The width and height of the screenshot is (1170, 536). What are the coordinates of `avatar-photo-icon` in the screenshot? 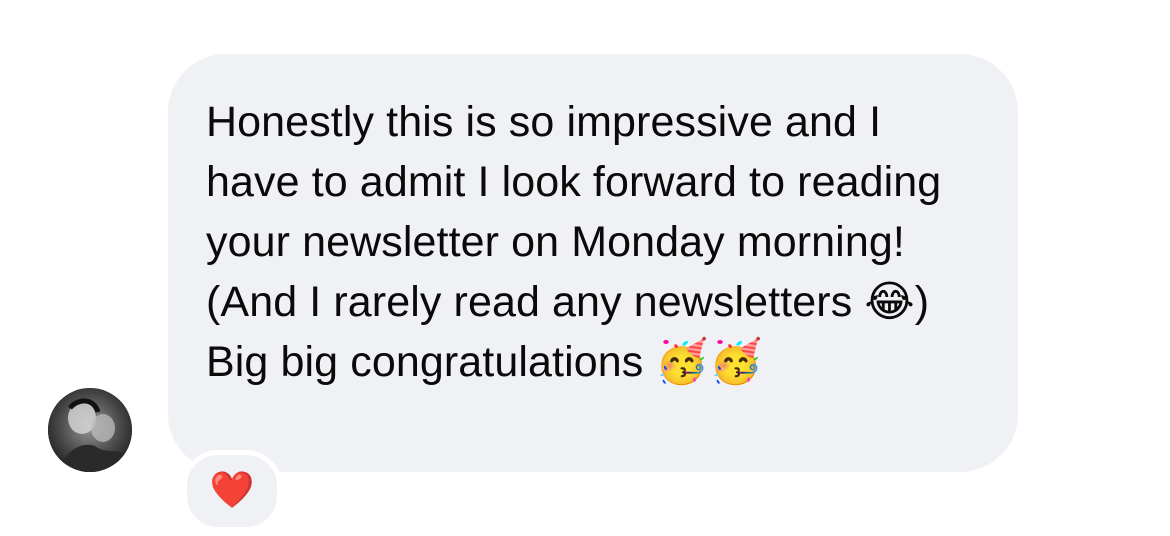 It's located at (90, 430).